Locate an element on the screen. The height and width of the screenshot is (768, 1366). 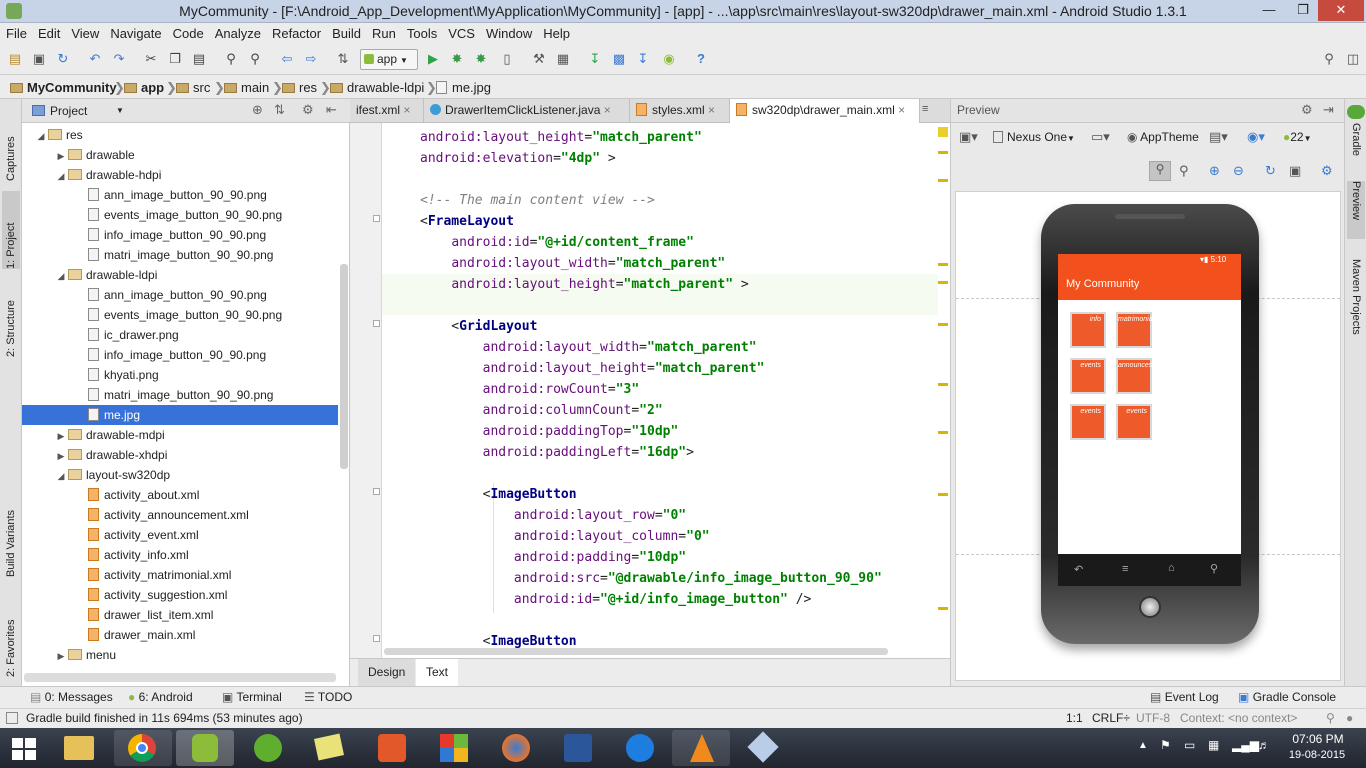
tree-file: matri_image_button_90_90.png is located at coordinates (180, 255).